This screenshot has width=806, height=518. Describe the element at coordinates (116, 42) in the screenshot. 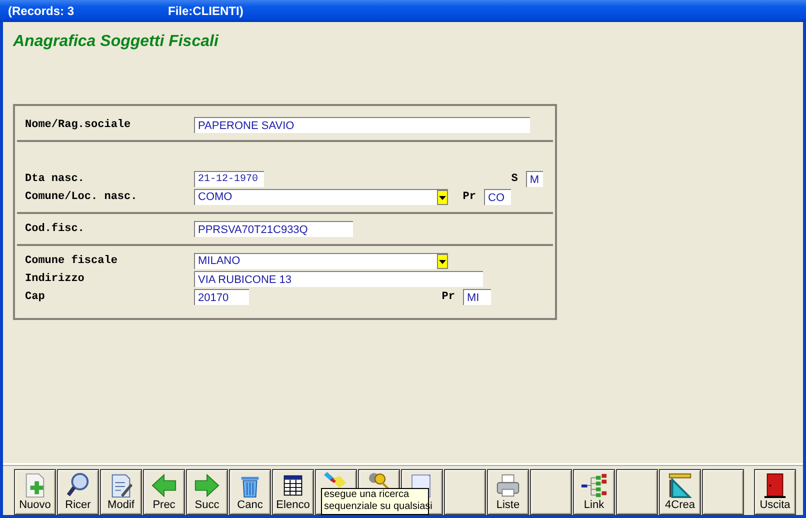

I see `form-heading: Anagrafica Soggetti Fiscali` at that location.